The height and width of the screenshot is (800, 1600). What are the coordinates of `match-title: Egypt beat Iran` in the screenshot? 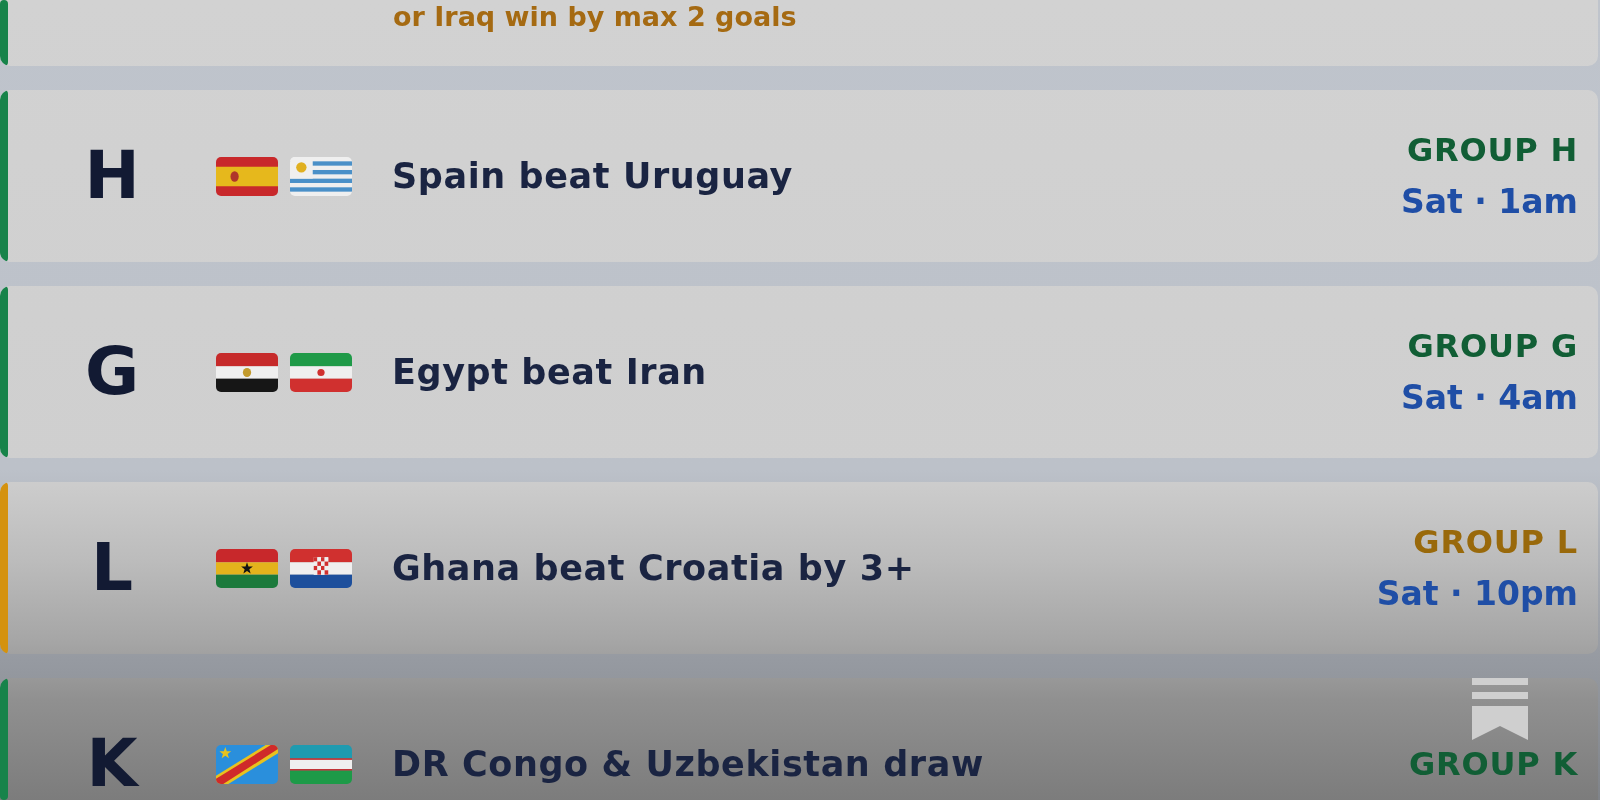 It's located at (550, 372).